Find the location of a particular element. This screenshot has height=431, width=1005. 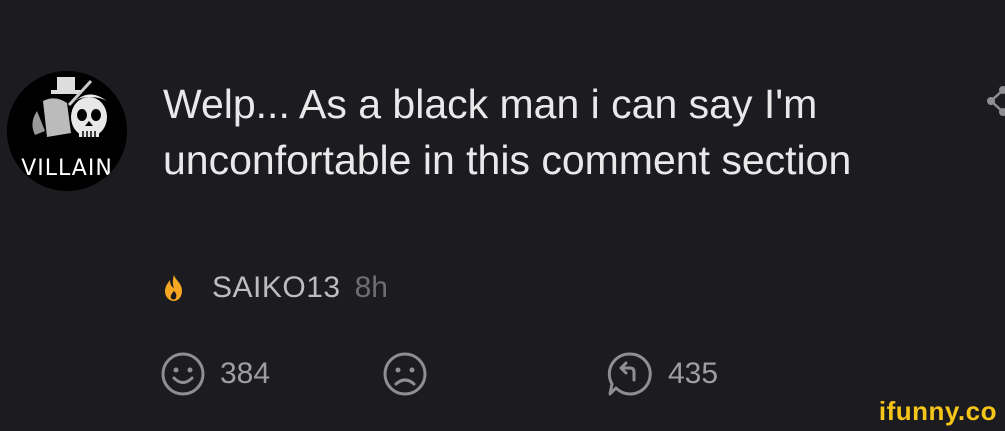

reply-button: 435 is located at coordinates (662, 374).